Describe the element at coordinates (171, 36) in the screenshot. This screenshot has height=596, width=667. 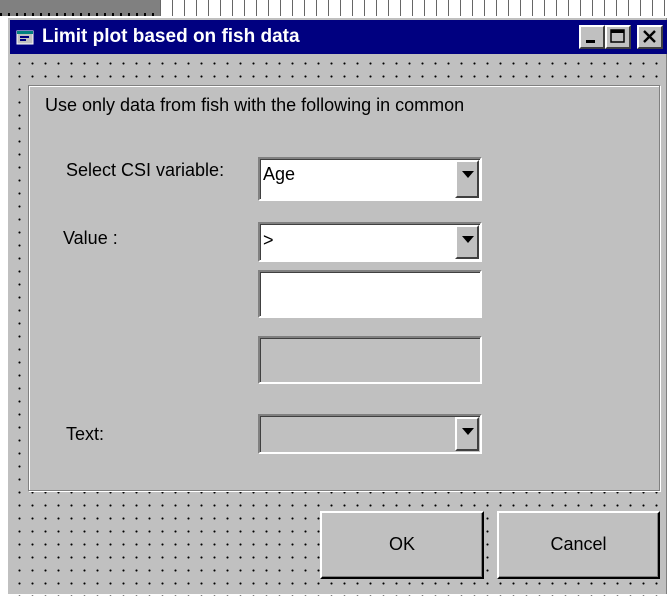
I see `window-title: Limit plot based on fish data` at that location.